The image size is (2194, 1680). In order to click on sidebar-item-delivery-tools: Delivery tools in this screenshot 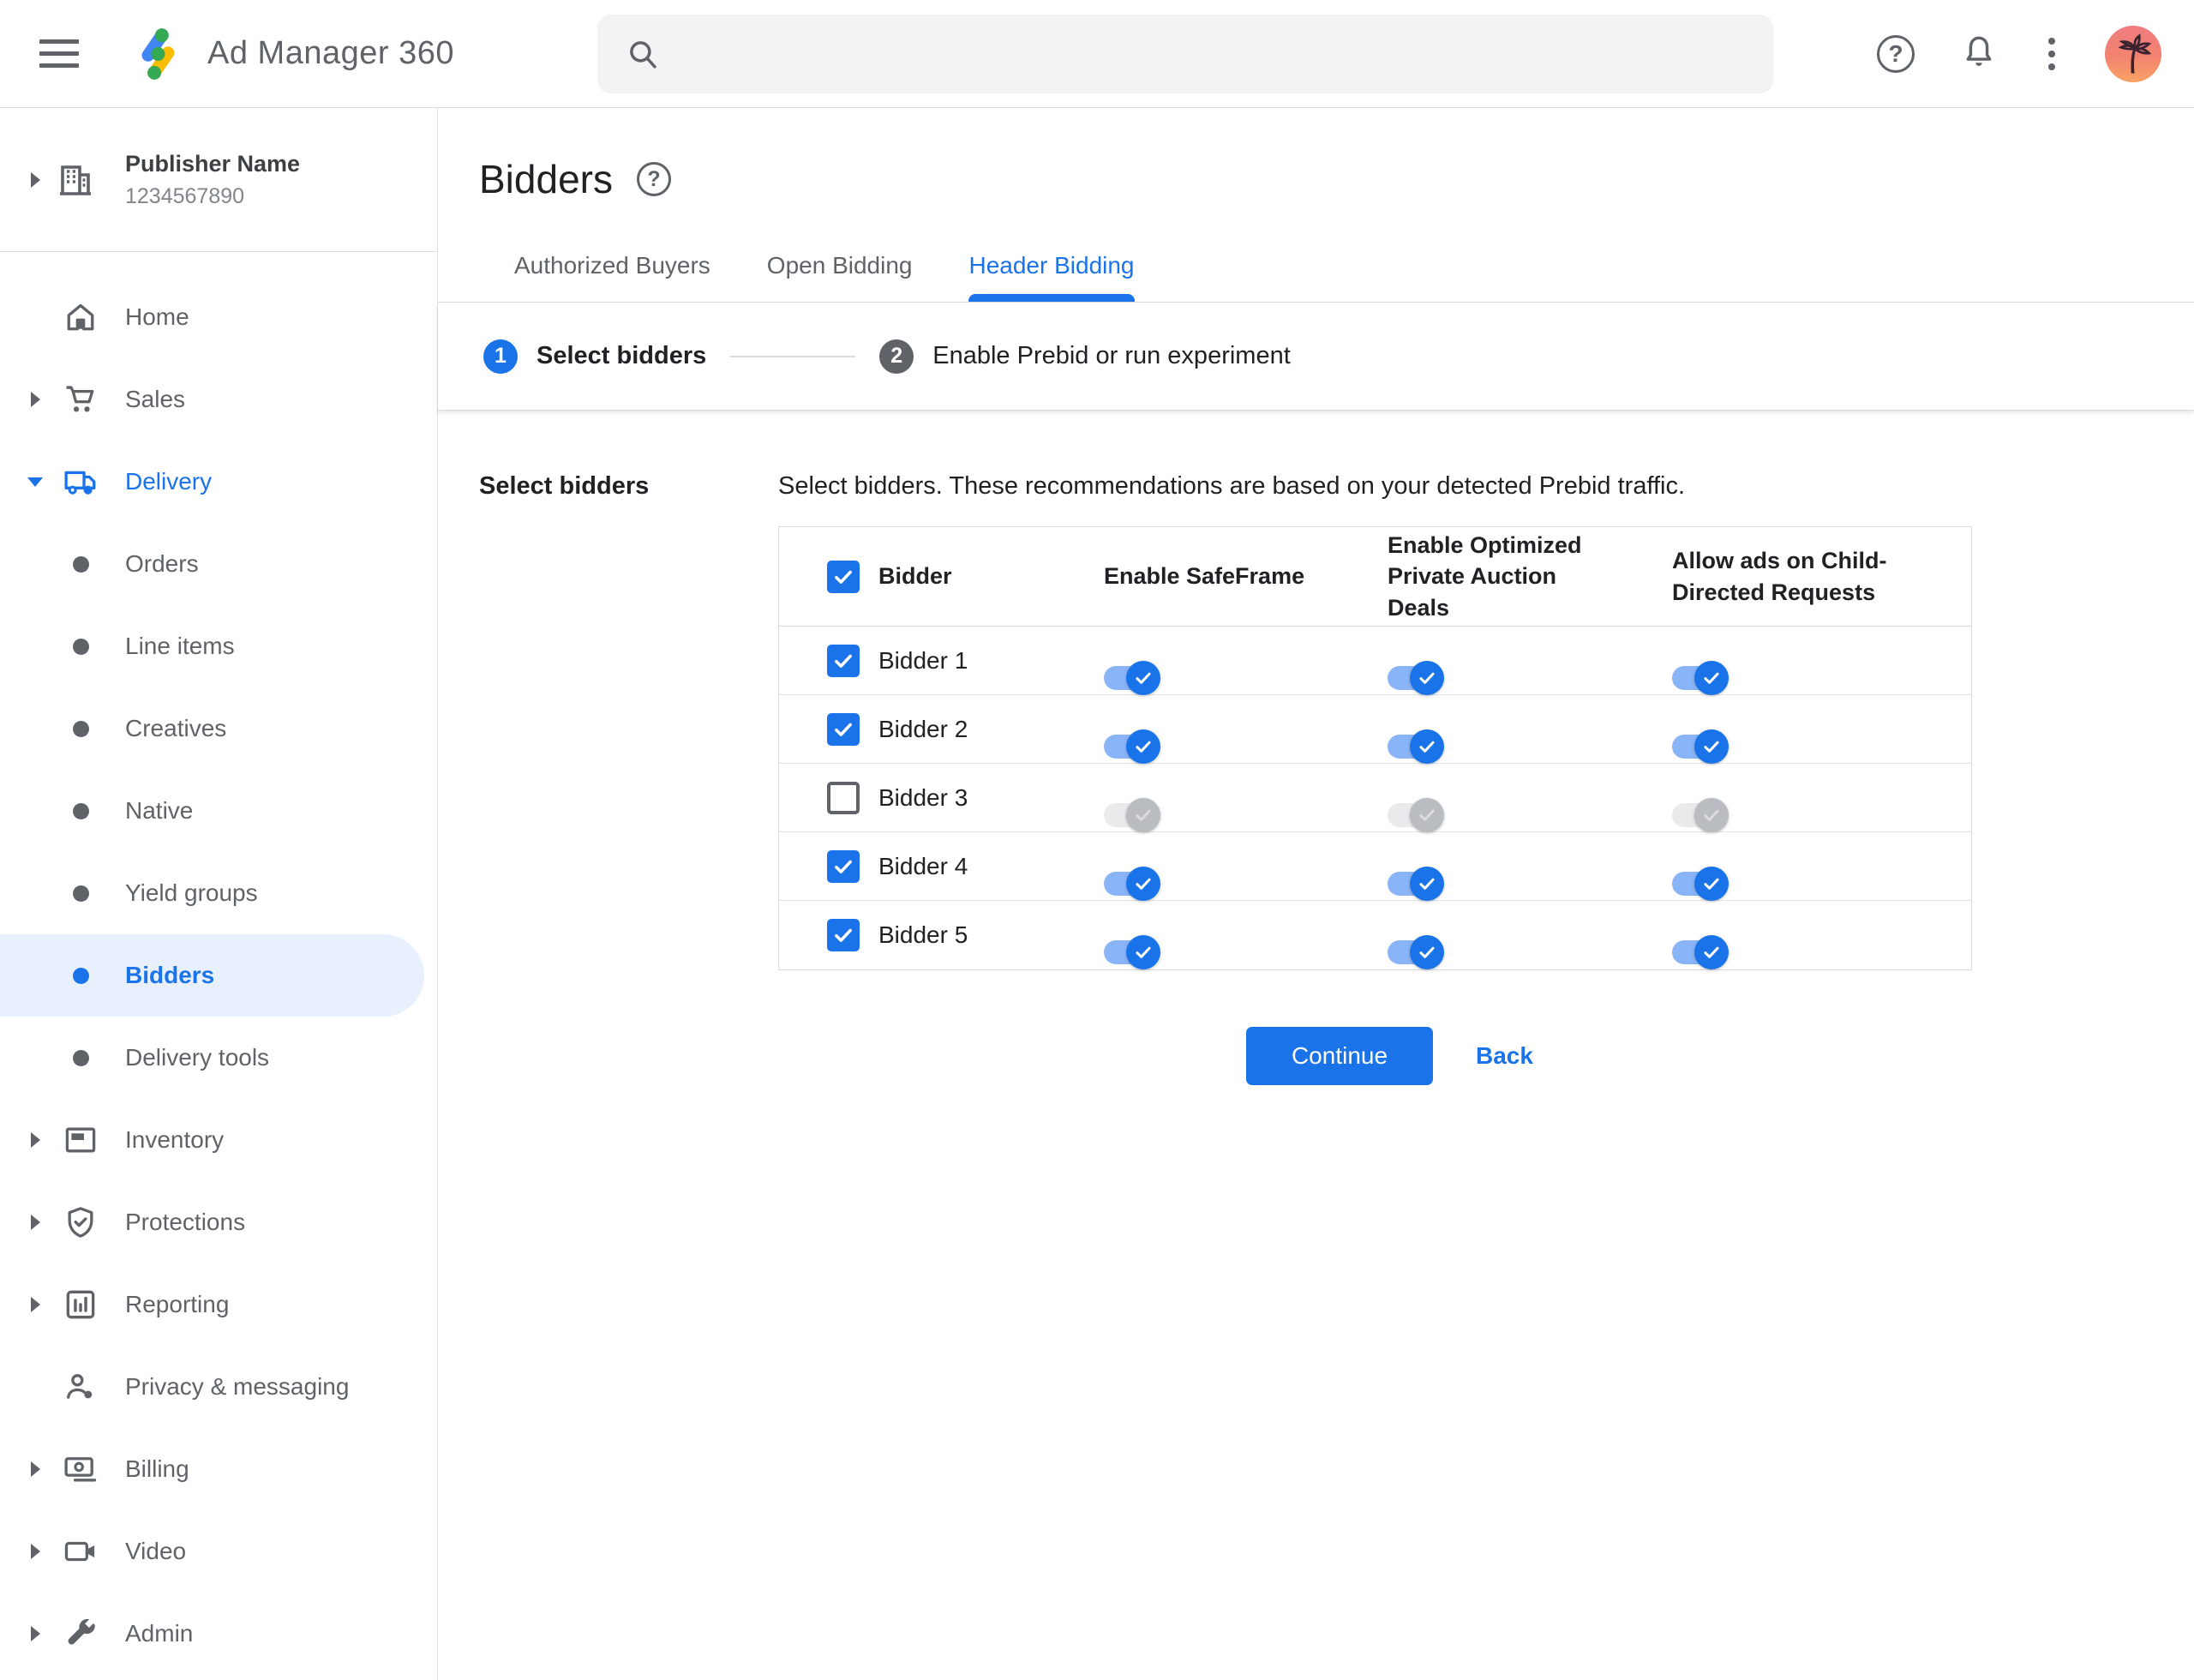, I will do `click(218, 1058)`.